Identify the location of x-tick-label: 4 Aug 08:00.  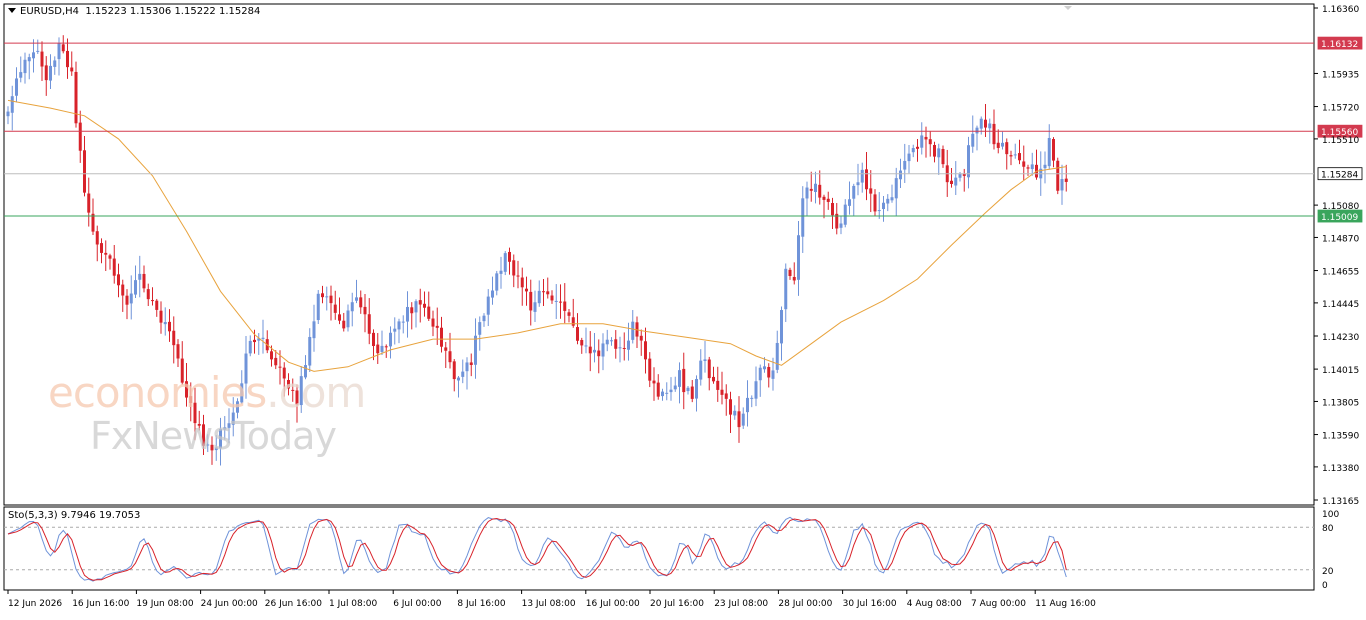
(934, 604).